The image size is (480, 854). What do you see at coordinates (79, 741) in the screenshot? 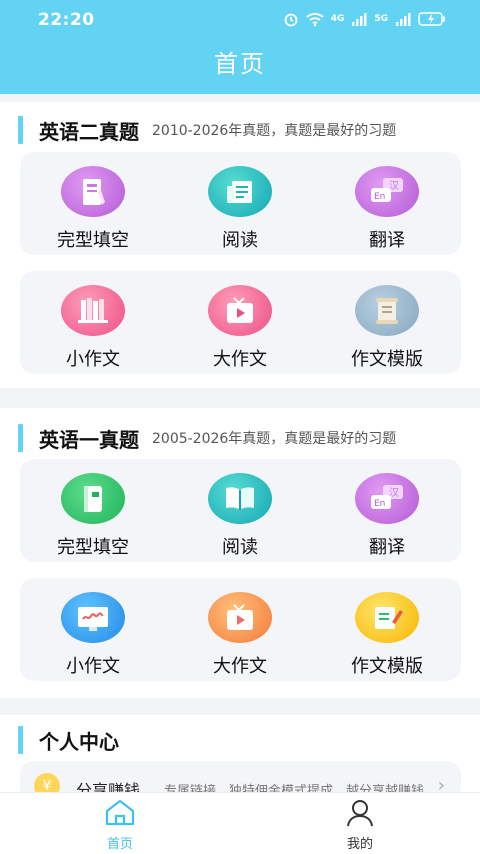
I see `section-title: 个人中心` at bounding box center [79, 741].